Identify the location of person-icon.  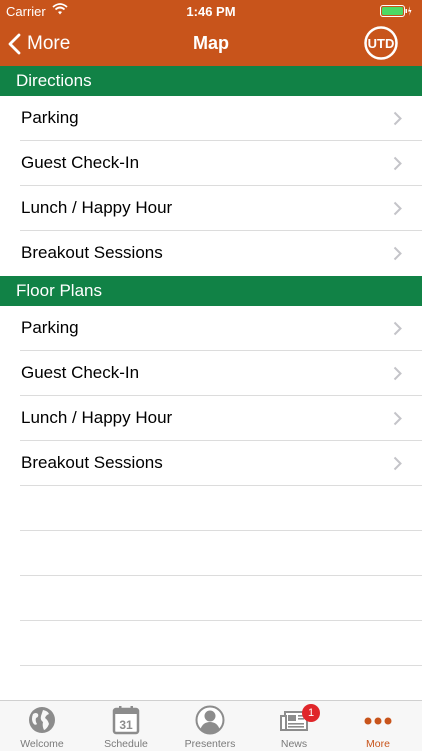
(210, 720).